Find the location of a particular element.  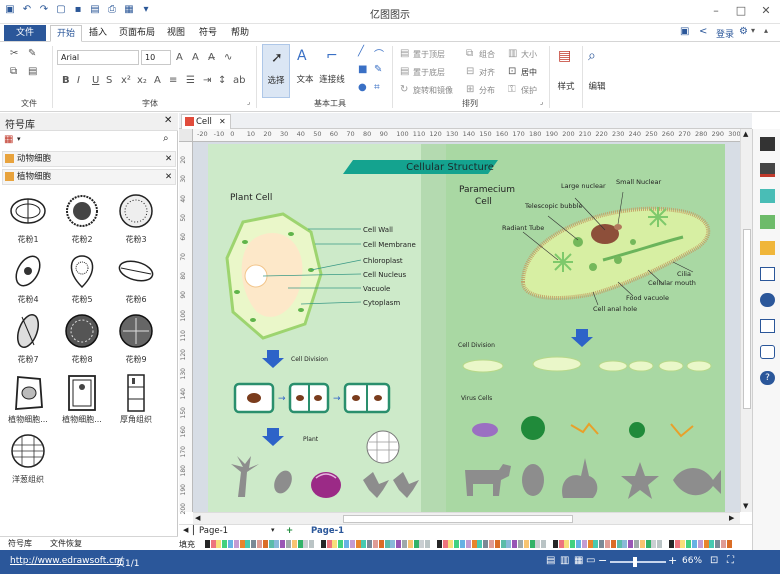

distribute-icon: ⊞ is located at coordinates (470, 89).